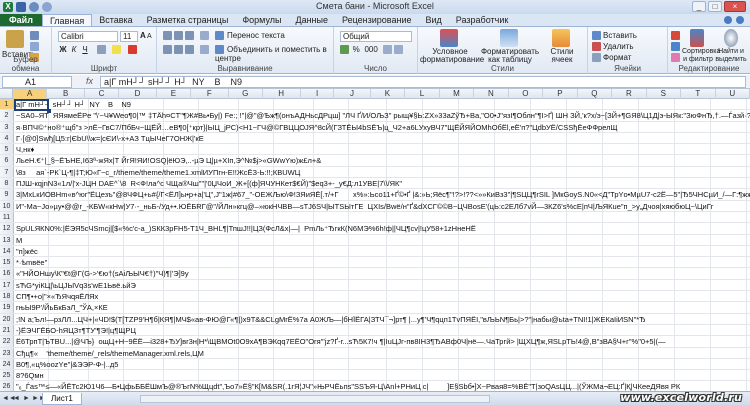 This screenshot has width=750, height=405. Describe the element at coordinates (34, 7) in the screenshot. I see `undo-icon` at that location.